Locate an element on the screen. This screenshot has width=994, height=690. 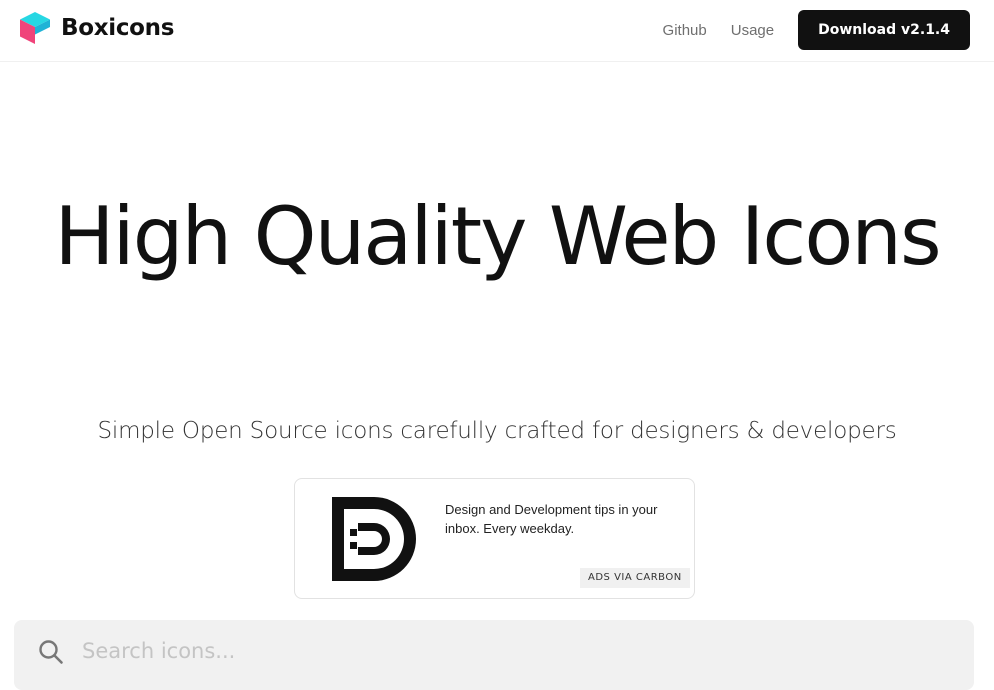
dd-logo-icon is located at coordinates (375, 541).